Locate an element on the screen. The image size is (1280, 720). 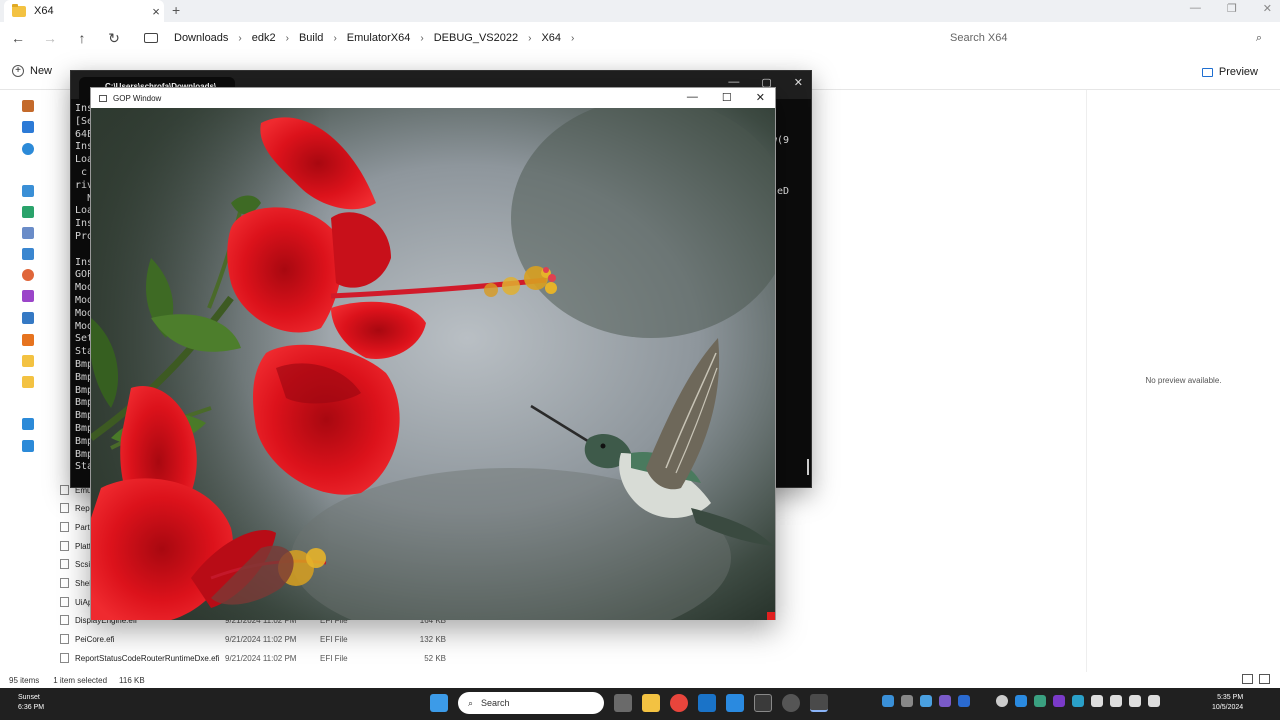
gallery-icon is located at coordinates (28, 127).